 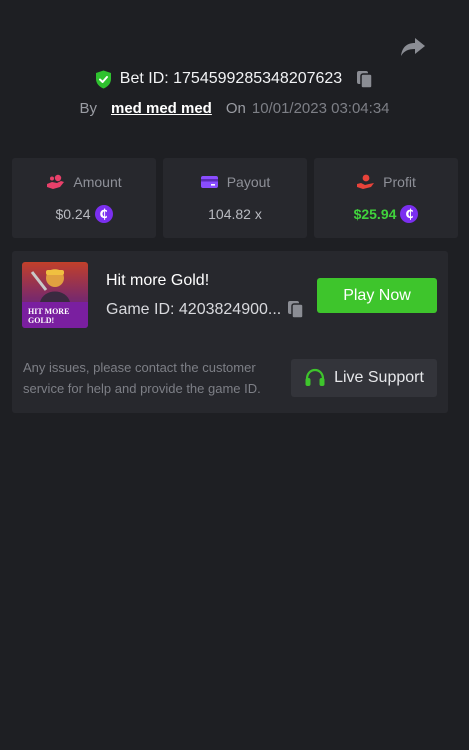 I want to click on copy-game-id-icon, so click(x=296, y=309).